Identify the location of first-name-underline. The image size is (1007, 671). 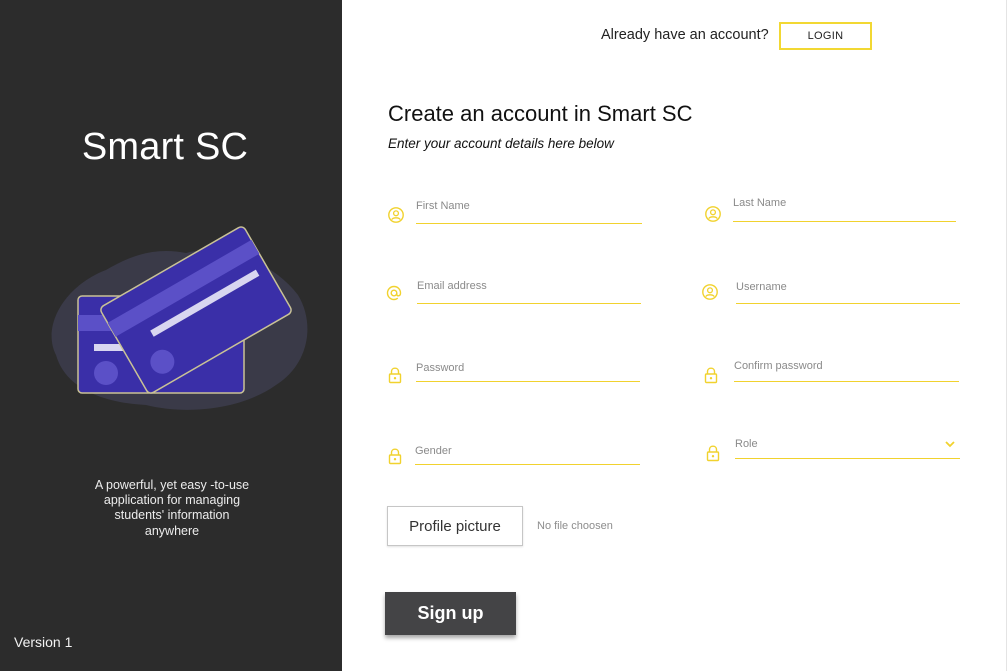
(529, 223).